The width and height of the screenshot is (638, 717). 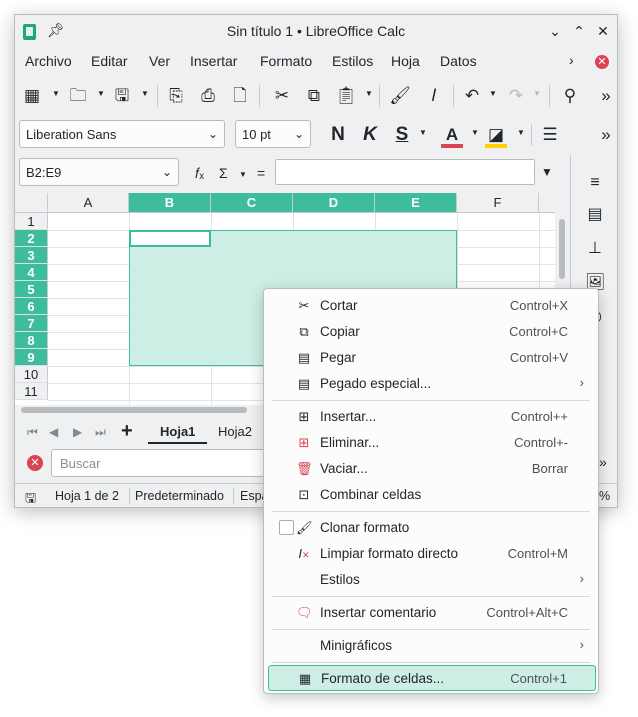 I want to click on function-wizard-icon: 𝑓ₓ, so click(x=199, y=173).